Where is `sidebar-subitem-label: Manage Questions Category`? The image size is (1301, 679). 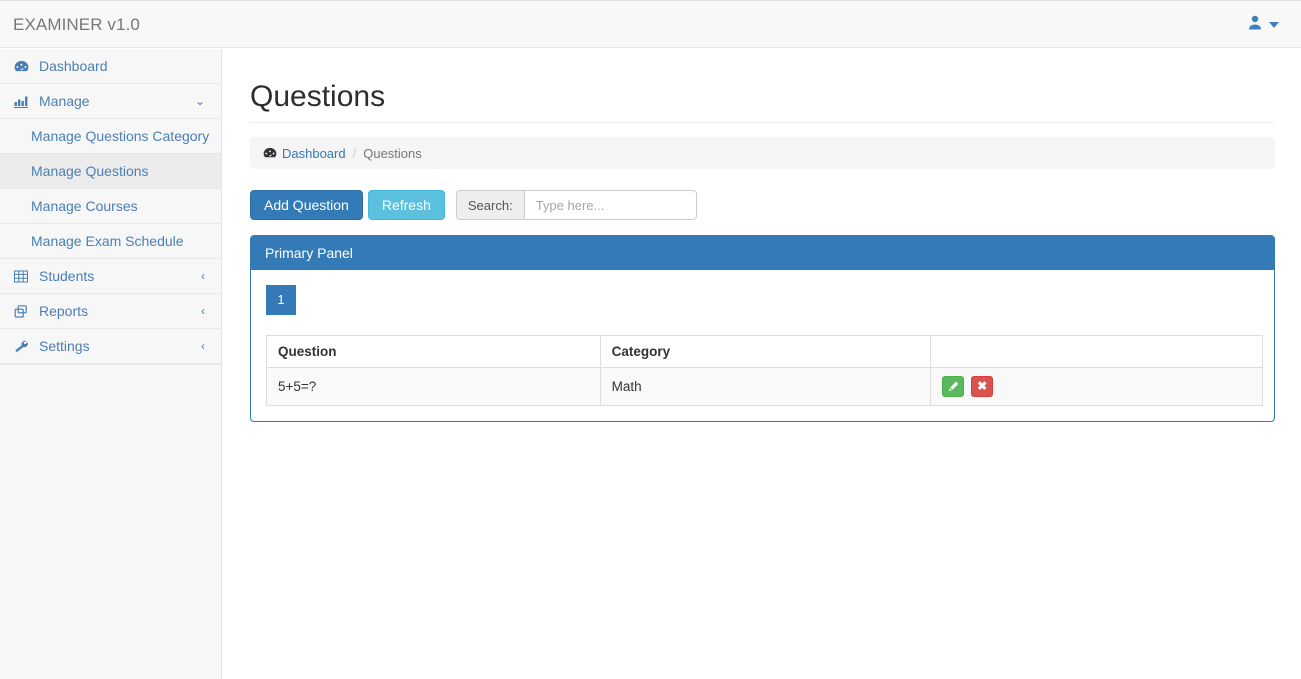 sidebar-subitem-label: Manage Questions Category is located at coordinates (120, 136).